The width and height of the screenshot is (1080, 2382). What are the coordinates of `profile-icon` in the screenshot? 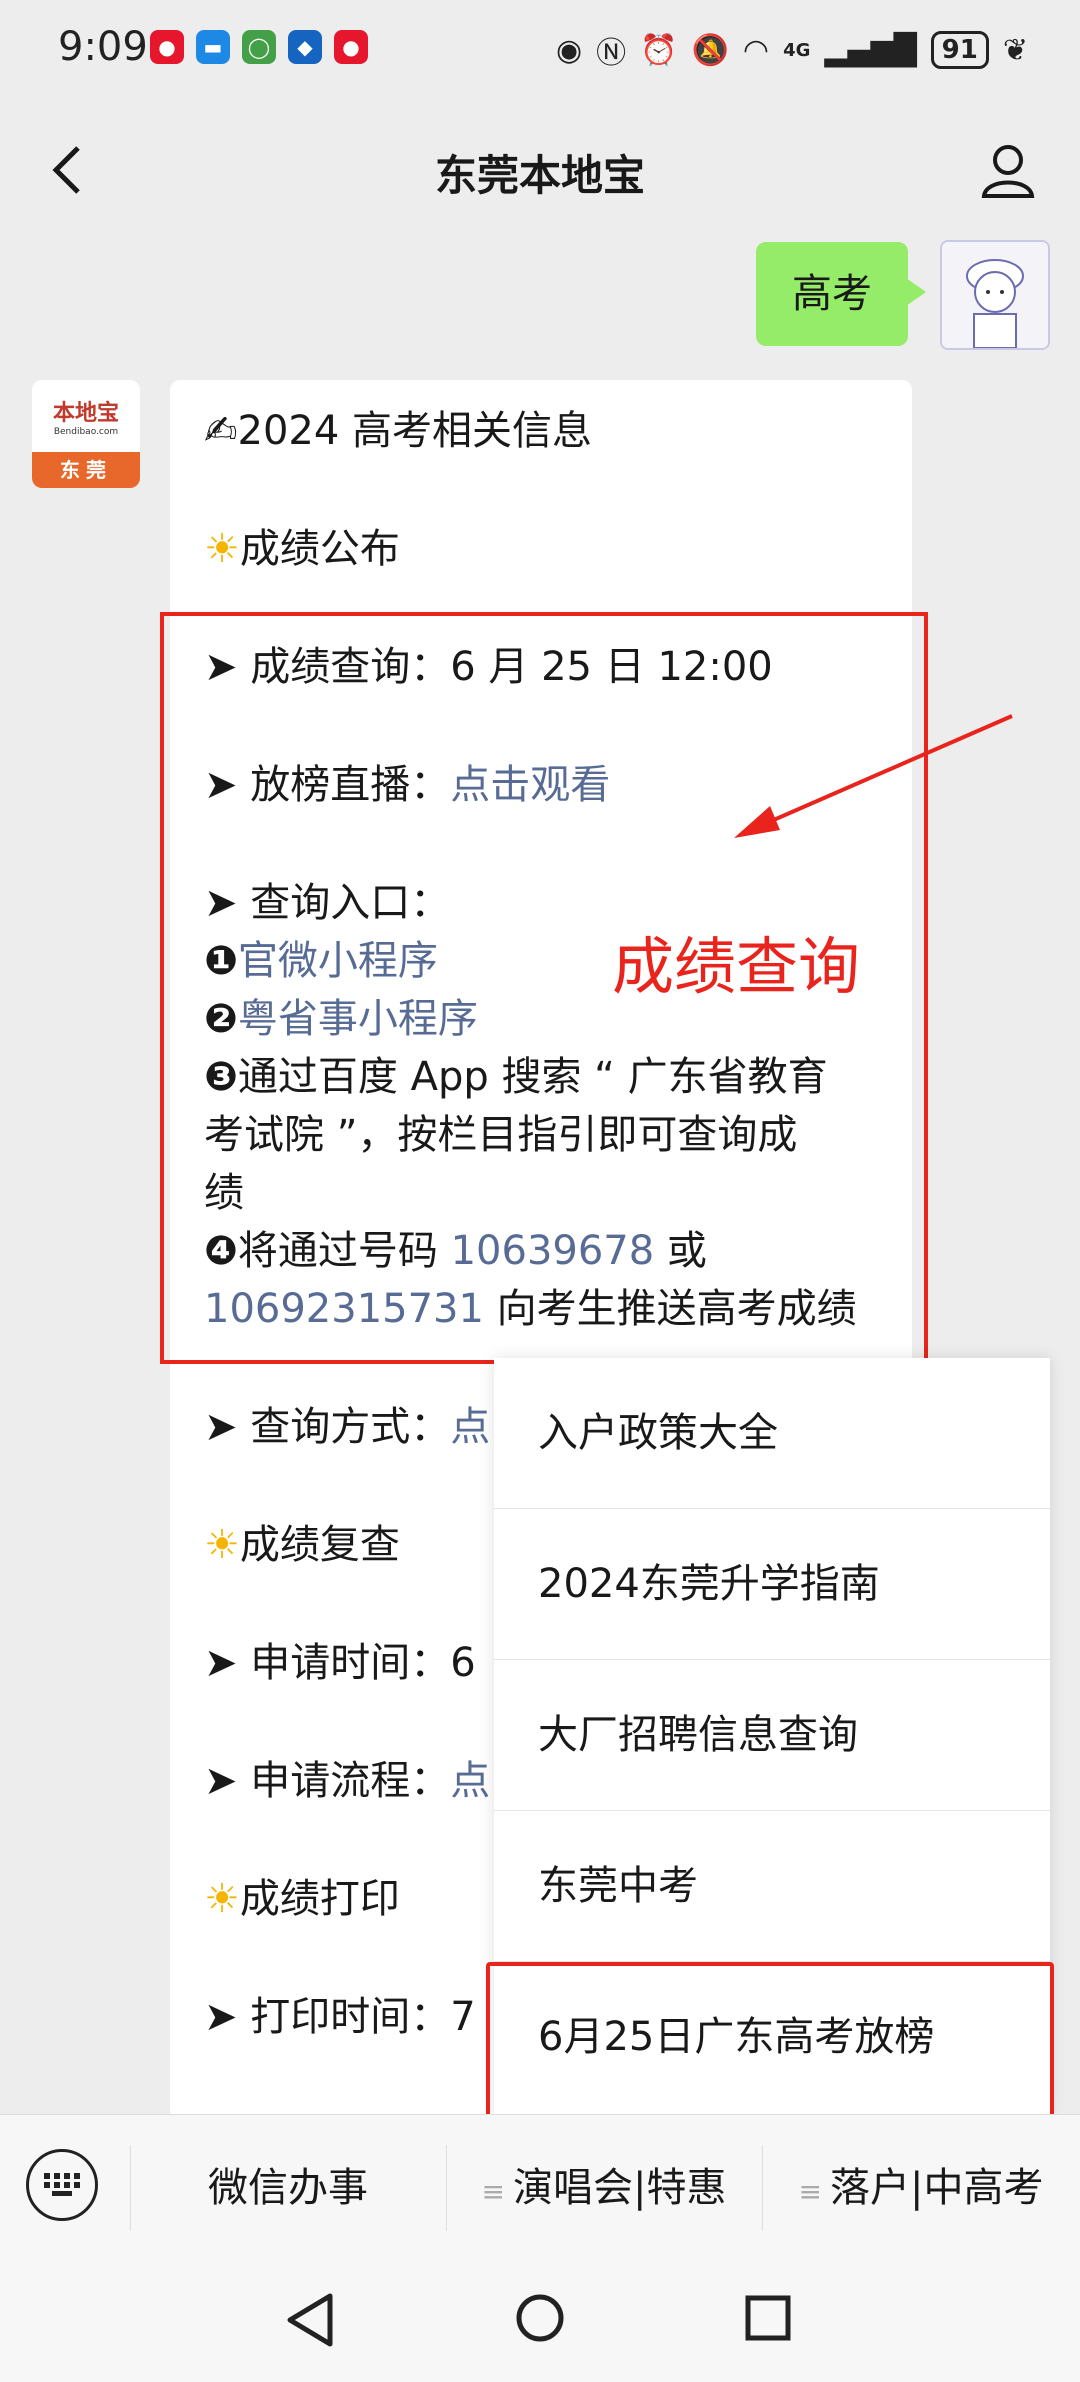 It's located at (1008, 170).